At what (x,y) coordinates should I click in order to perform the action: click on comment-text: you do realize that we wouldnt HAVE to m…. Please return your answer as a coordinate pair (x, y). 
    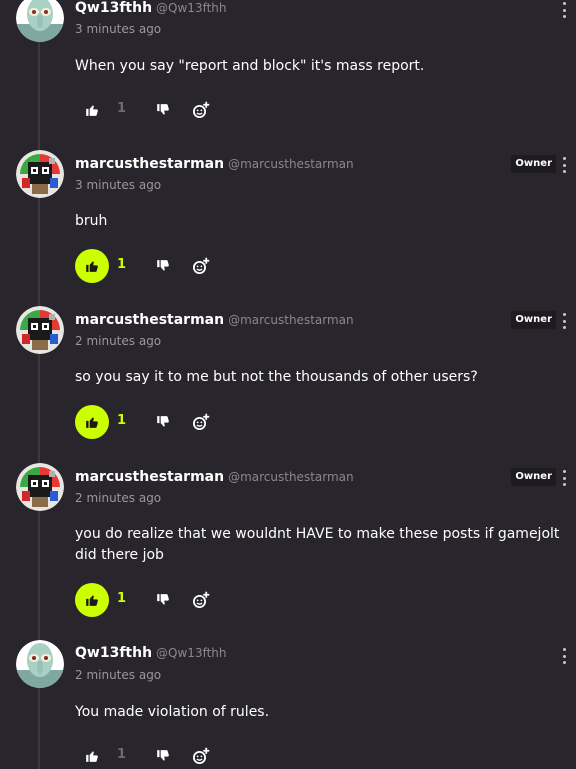
    Looking at the image, I should click on (317, 544).